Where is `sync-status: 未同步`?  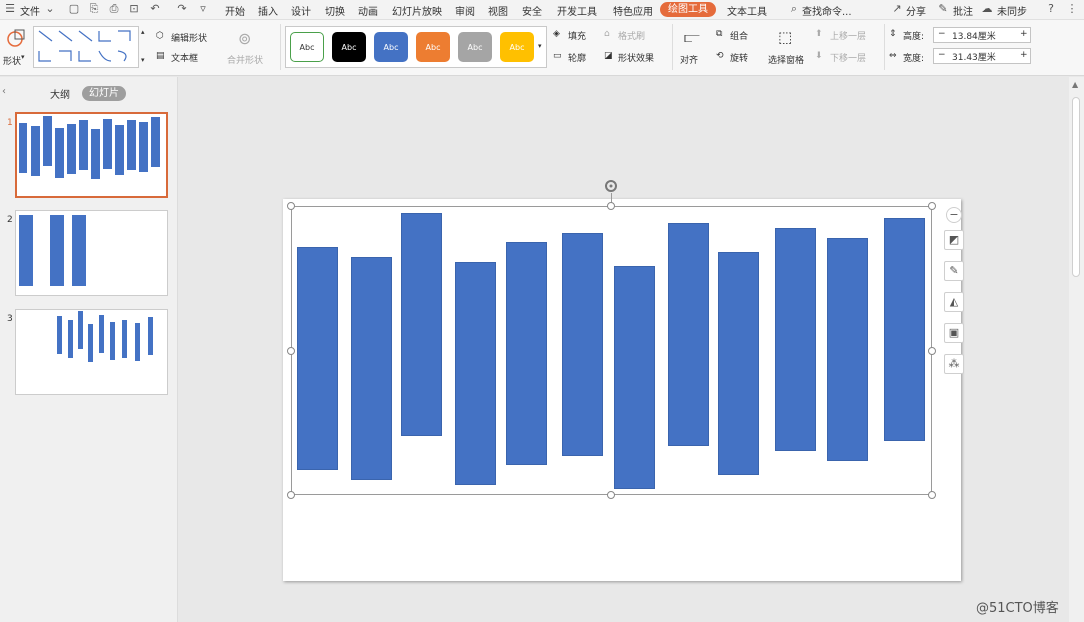 sync-status: 未同步 is located at coordinates (1012, 10).